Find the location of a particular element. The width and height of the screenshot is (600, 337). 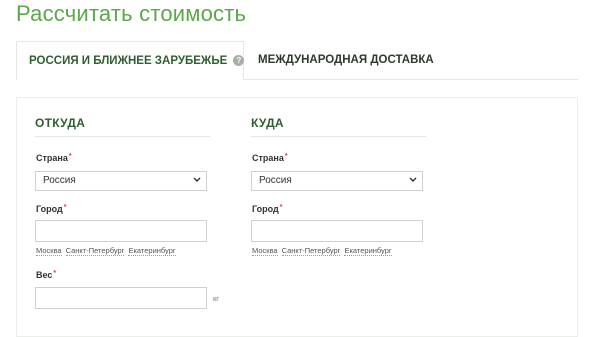

to-city-label: Город* is located at coordinates (267, 209).